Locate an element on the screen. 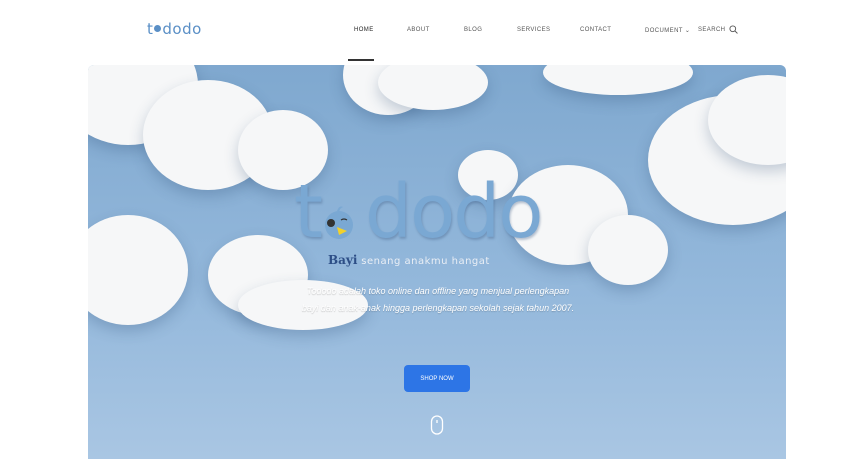 Image resolution: width=861 pixels, height=459 pixels. nav-item-home: HOME is located at coordinates (364, 30).